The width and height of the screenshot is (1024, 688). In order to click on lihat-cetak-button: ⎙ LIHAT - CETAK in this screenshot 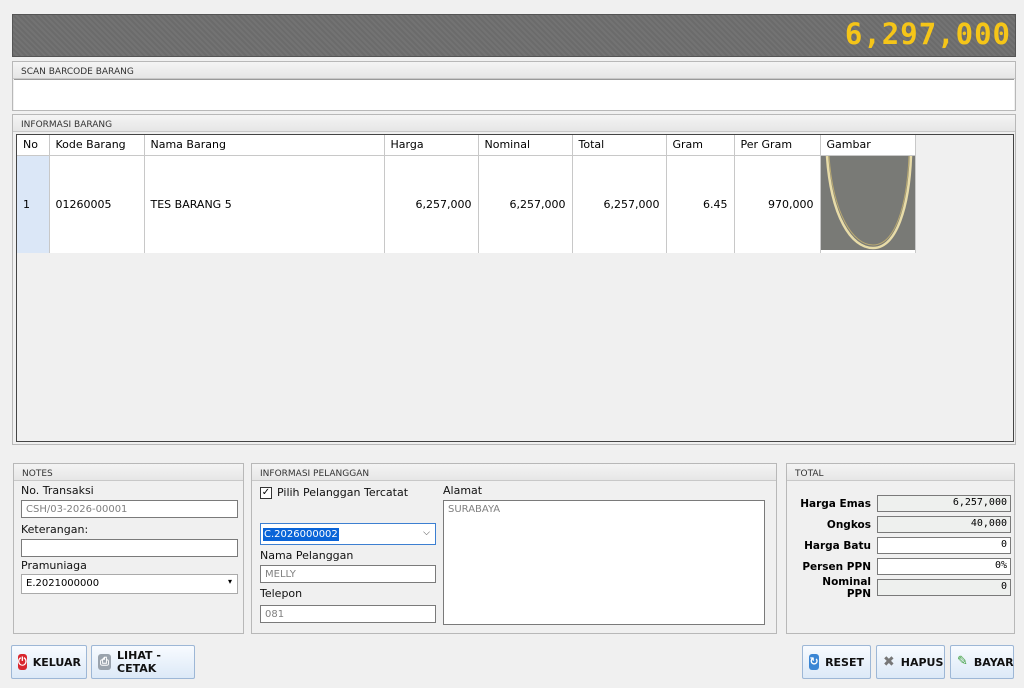, I will do `click(143, 662)`.